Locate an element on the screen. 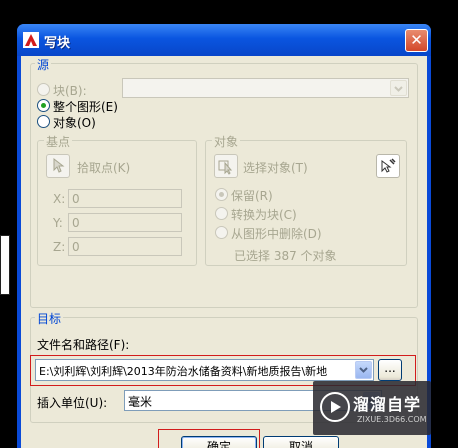 This screenshot has height=448, width=458. block-radio-label: 块(B): is located at coordinates (70, 91).